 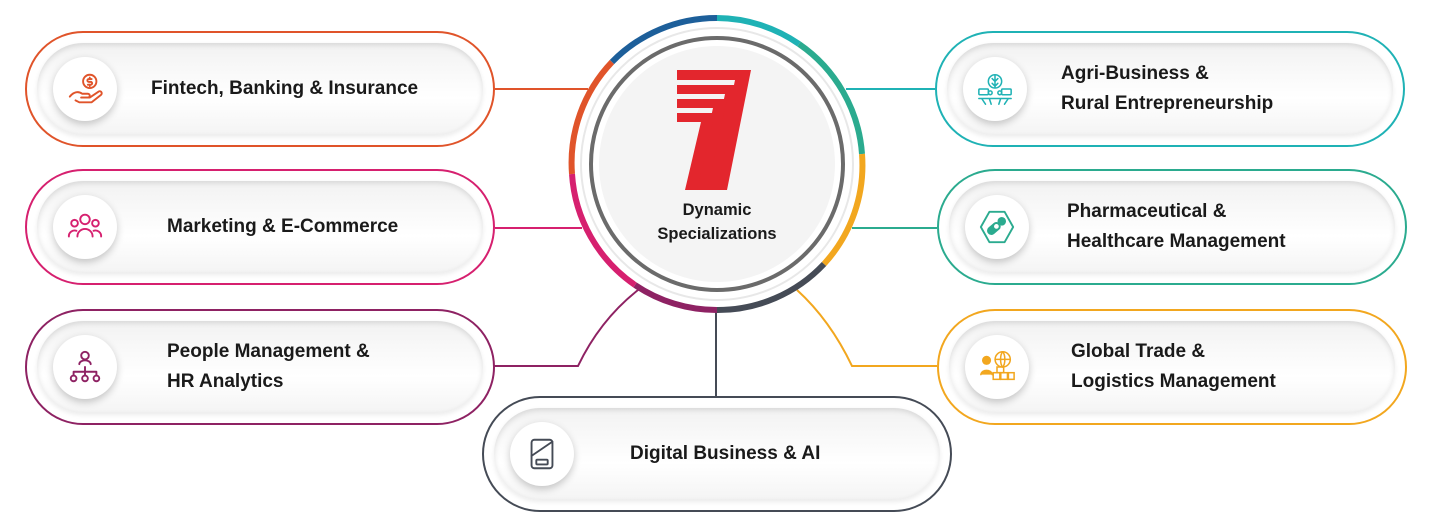 I want to click on pills-icon, so click(x=997, y=227).